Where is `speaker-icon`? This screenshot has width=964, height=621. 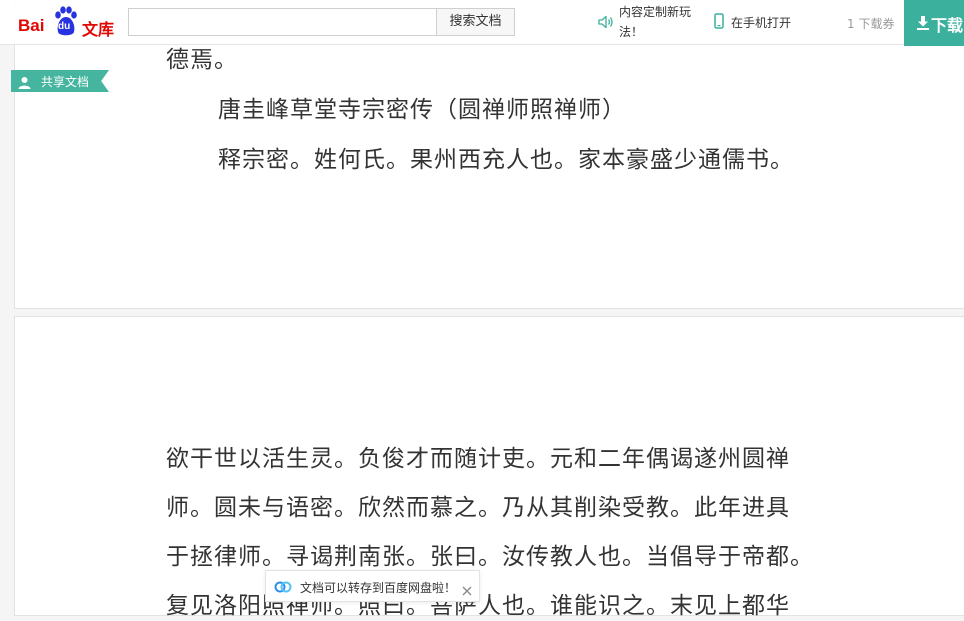
speaker-icon is located at coordinates (606, 23).